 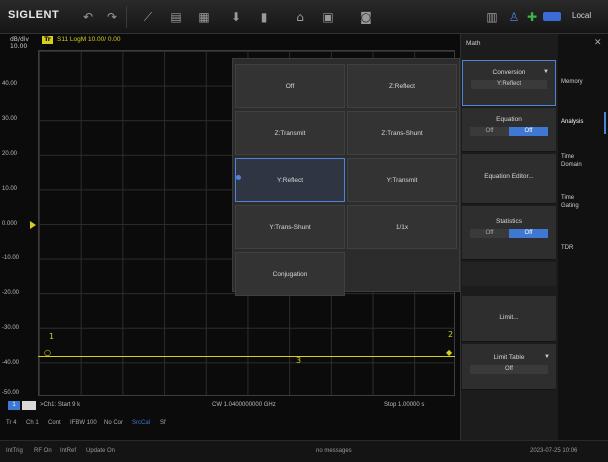 I want to click on option-y-reflect: Y:Reflect, so click(x=290, y=180).